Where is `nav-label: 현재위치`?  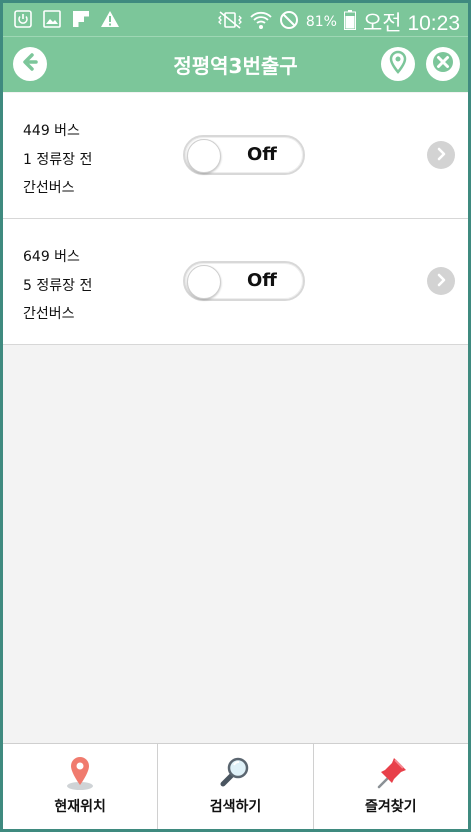 nav-label: 현재위치 is located at coordinates (80, 807).